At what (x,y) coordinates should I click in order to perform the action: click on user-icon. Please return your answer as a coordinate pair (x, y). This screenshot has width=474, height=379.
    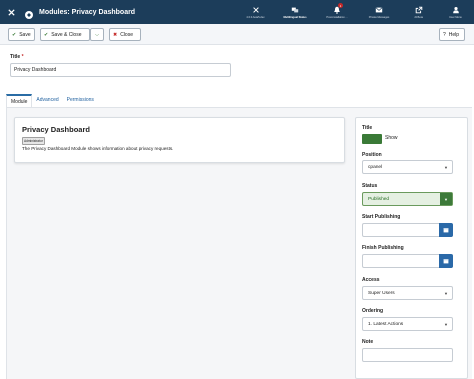
    Looking at the image, I should click on (455, 9).